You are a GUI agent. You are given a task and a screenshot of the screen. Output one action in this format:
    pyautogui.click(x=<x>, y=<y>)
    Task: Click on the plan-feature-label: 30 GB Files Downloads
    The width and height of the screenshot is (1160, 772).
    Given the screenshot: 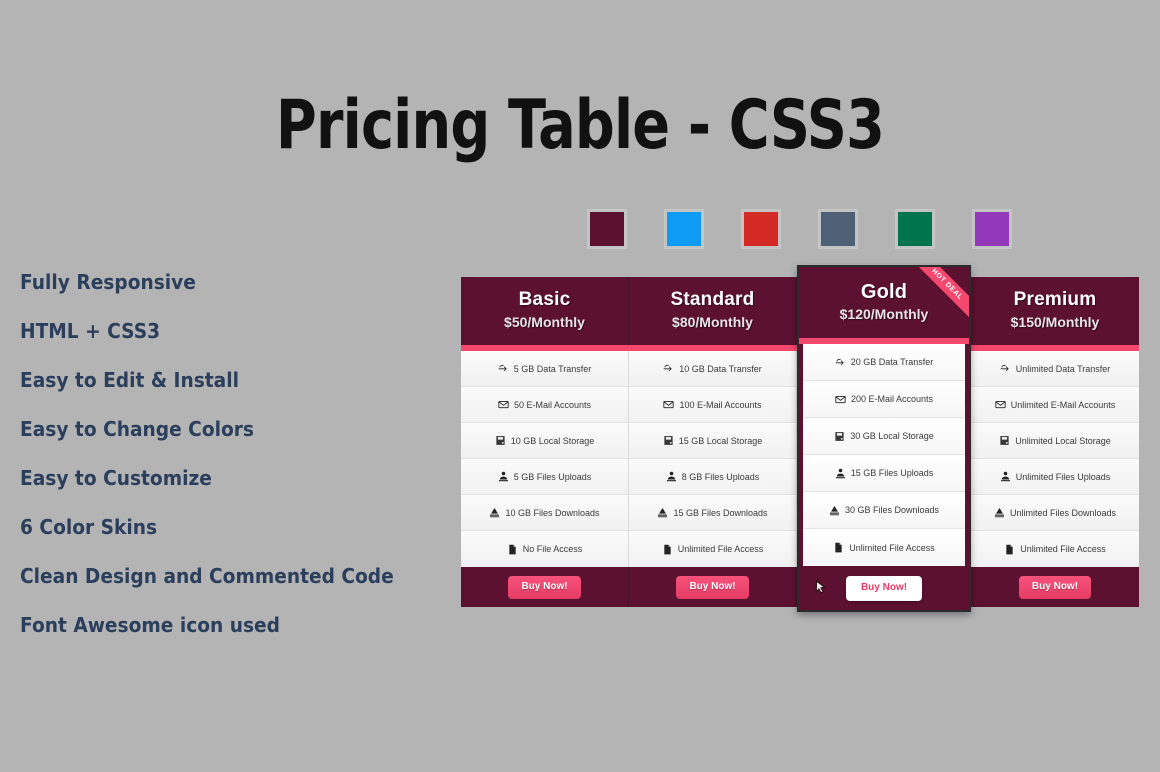 What is the action you would take?
    pyautogui.click(x=892, y=510)
    